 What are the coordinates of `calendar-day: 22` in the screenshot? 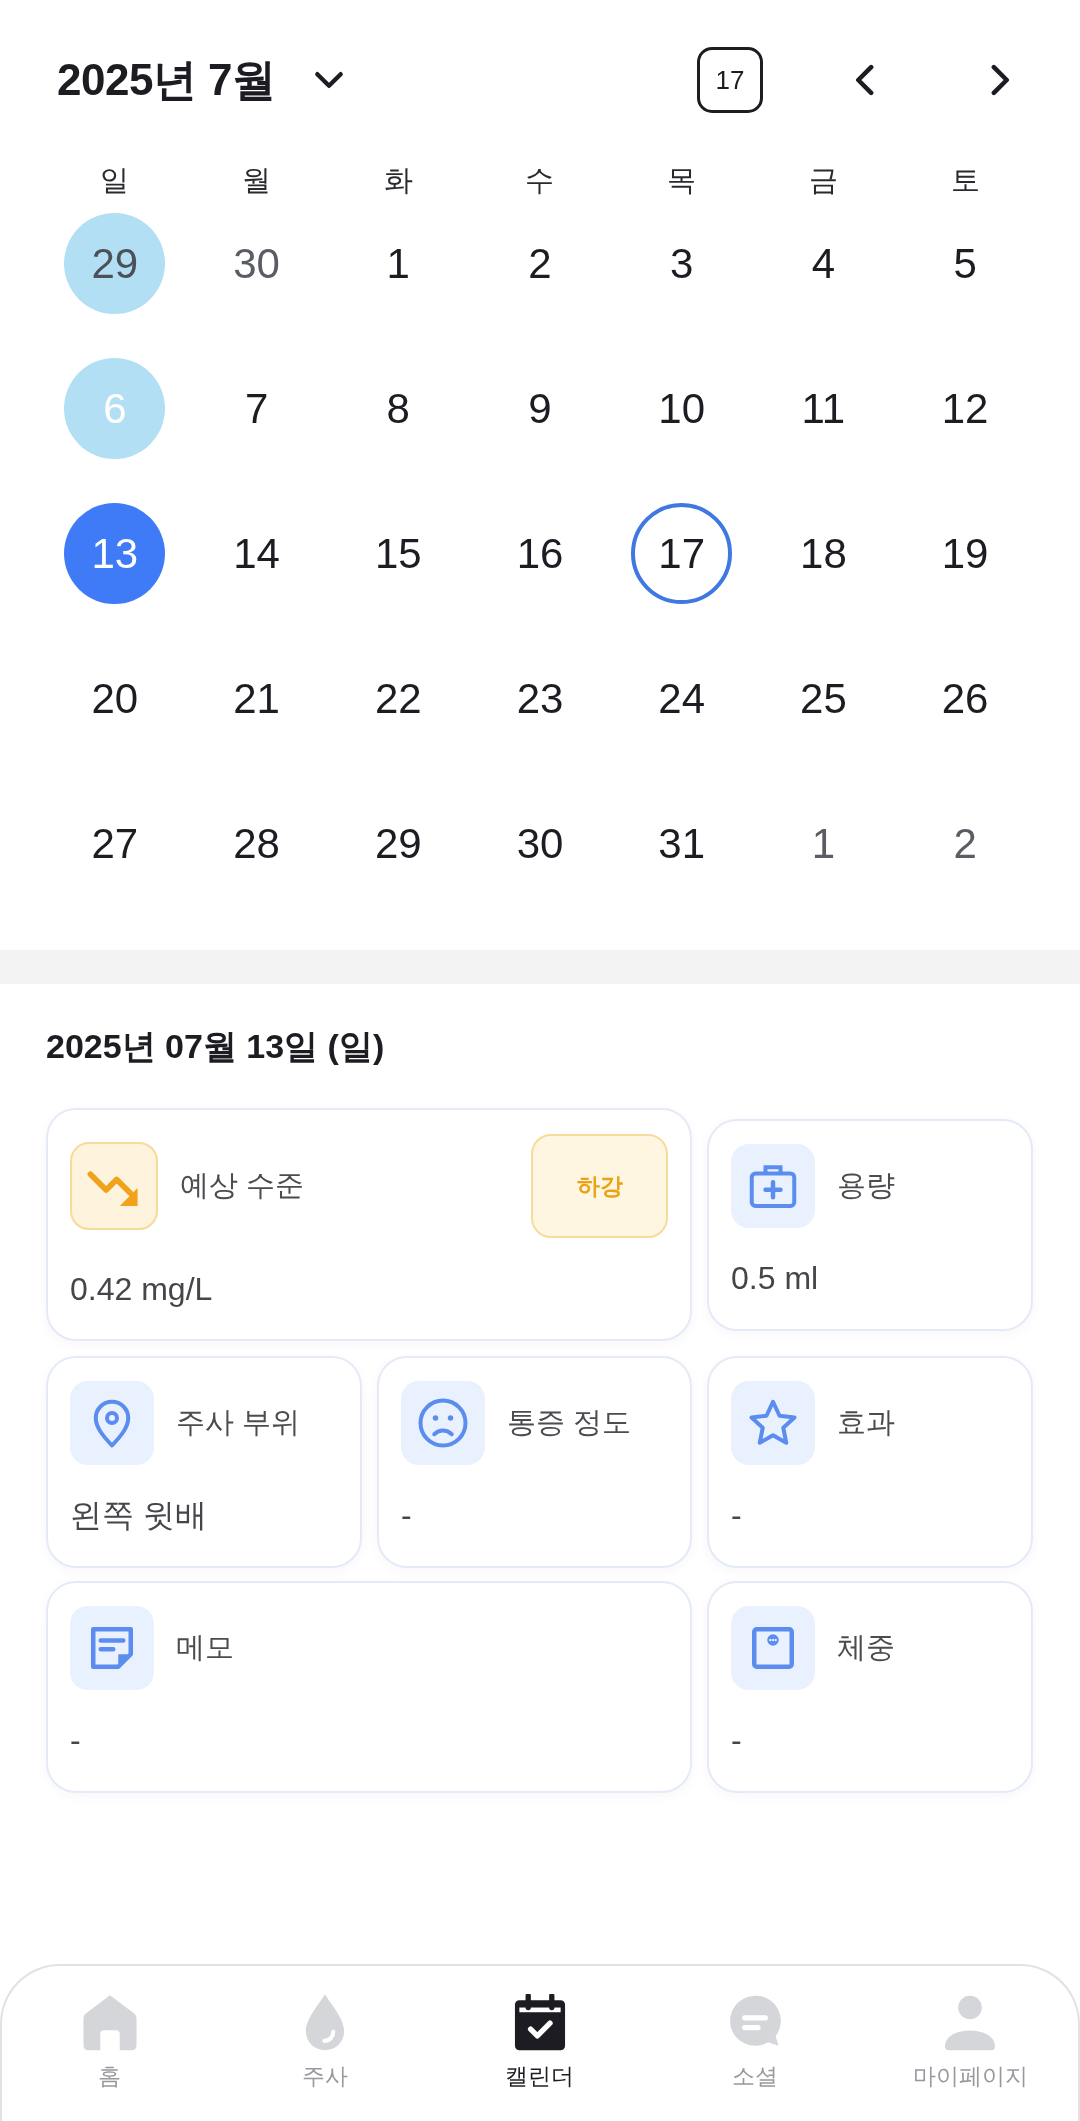 It's located at (398, 698).